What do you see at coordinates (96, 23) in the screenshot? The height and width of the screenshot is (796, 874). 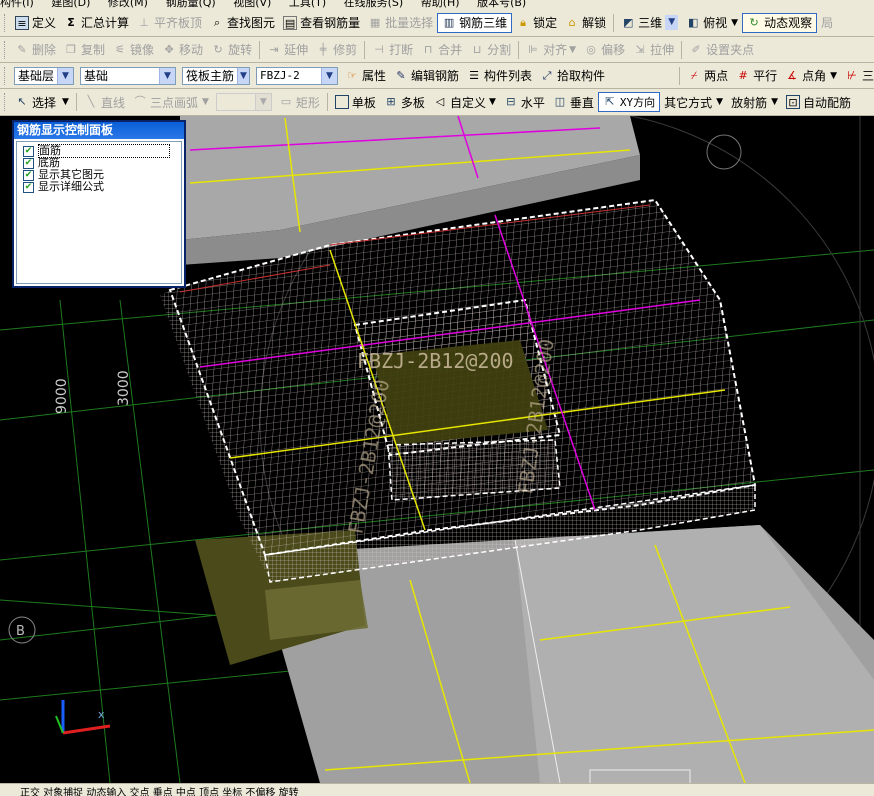 I see `summary-button: Σ 汇总计算` at bounding box center [96, 23].